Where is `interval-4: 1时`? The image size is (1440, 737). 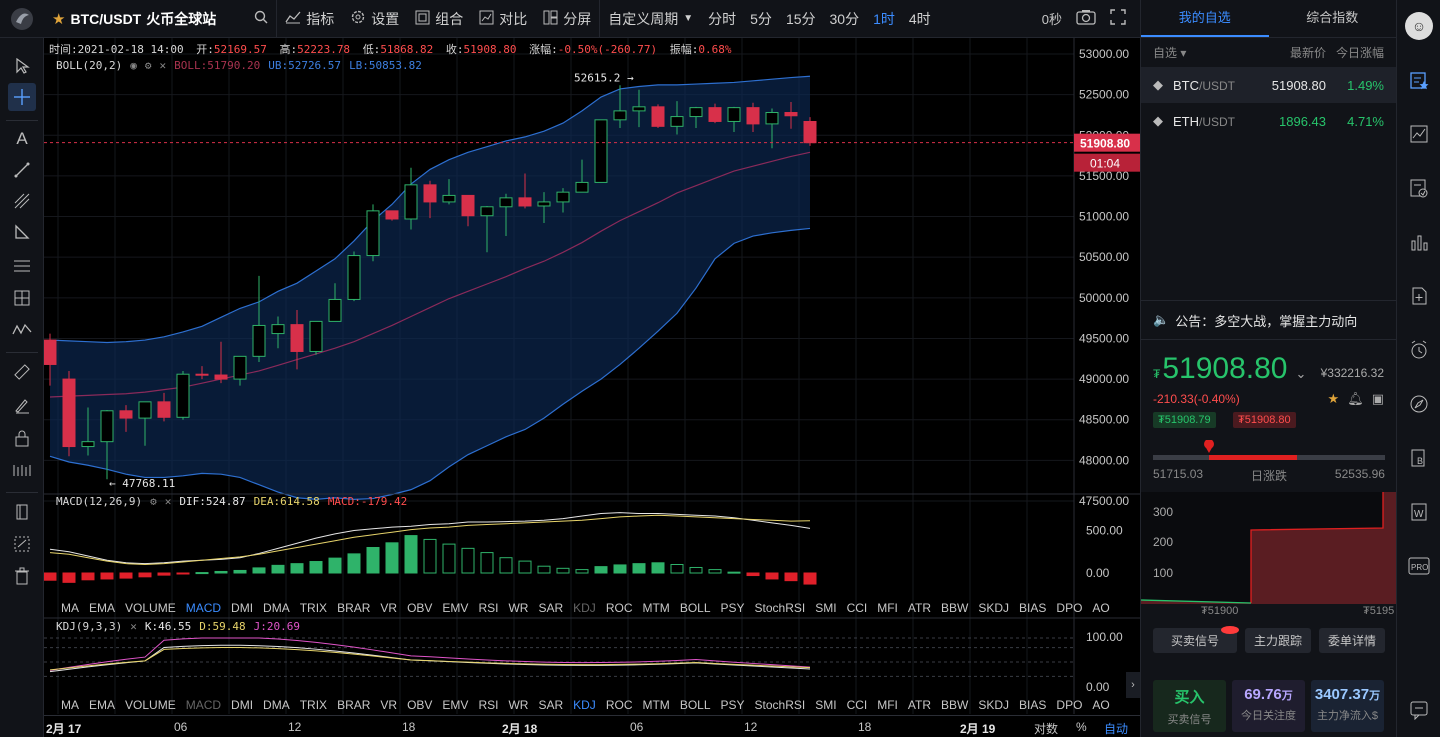 interval-4: 1时 is located at coordinates (884, 19).